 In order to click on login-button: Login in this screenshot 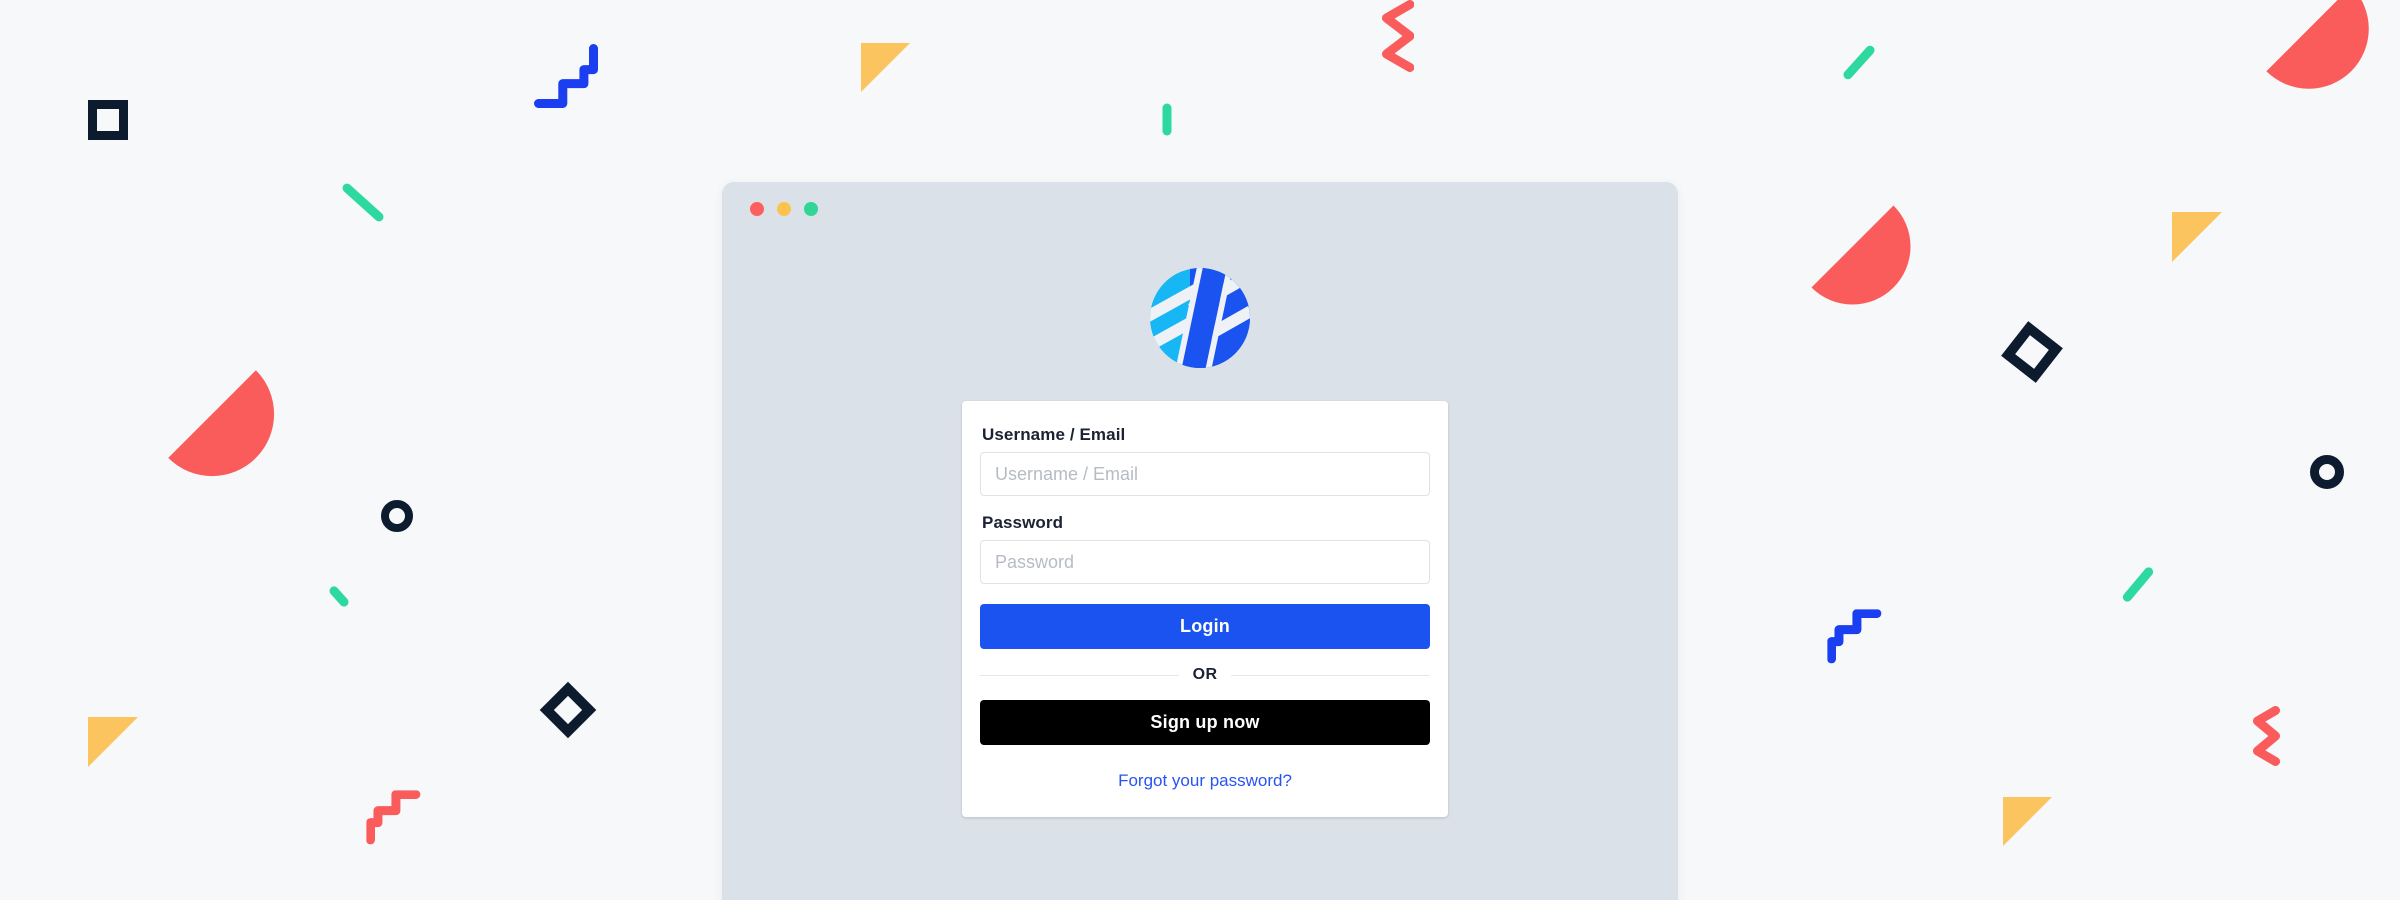, I will do `click(1205, 626)`.